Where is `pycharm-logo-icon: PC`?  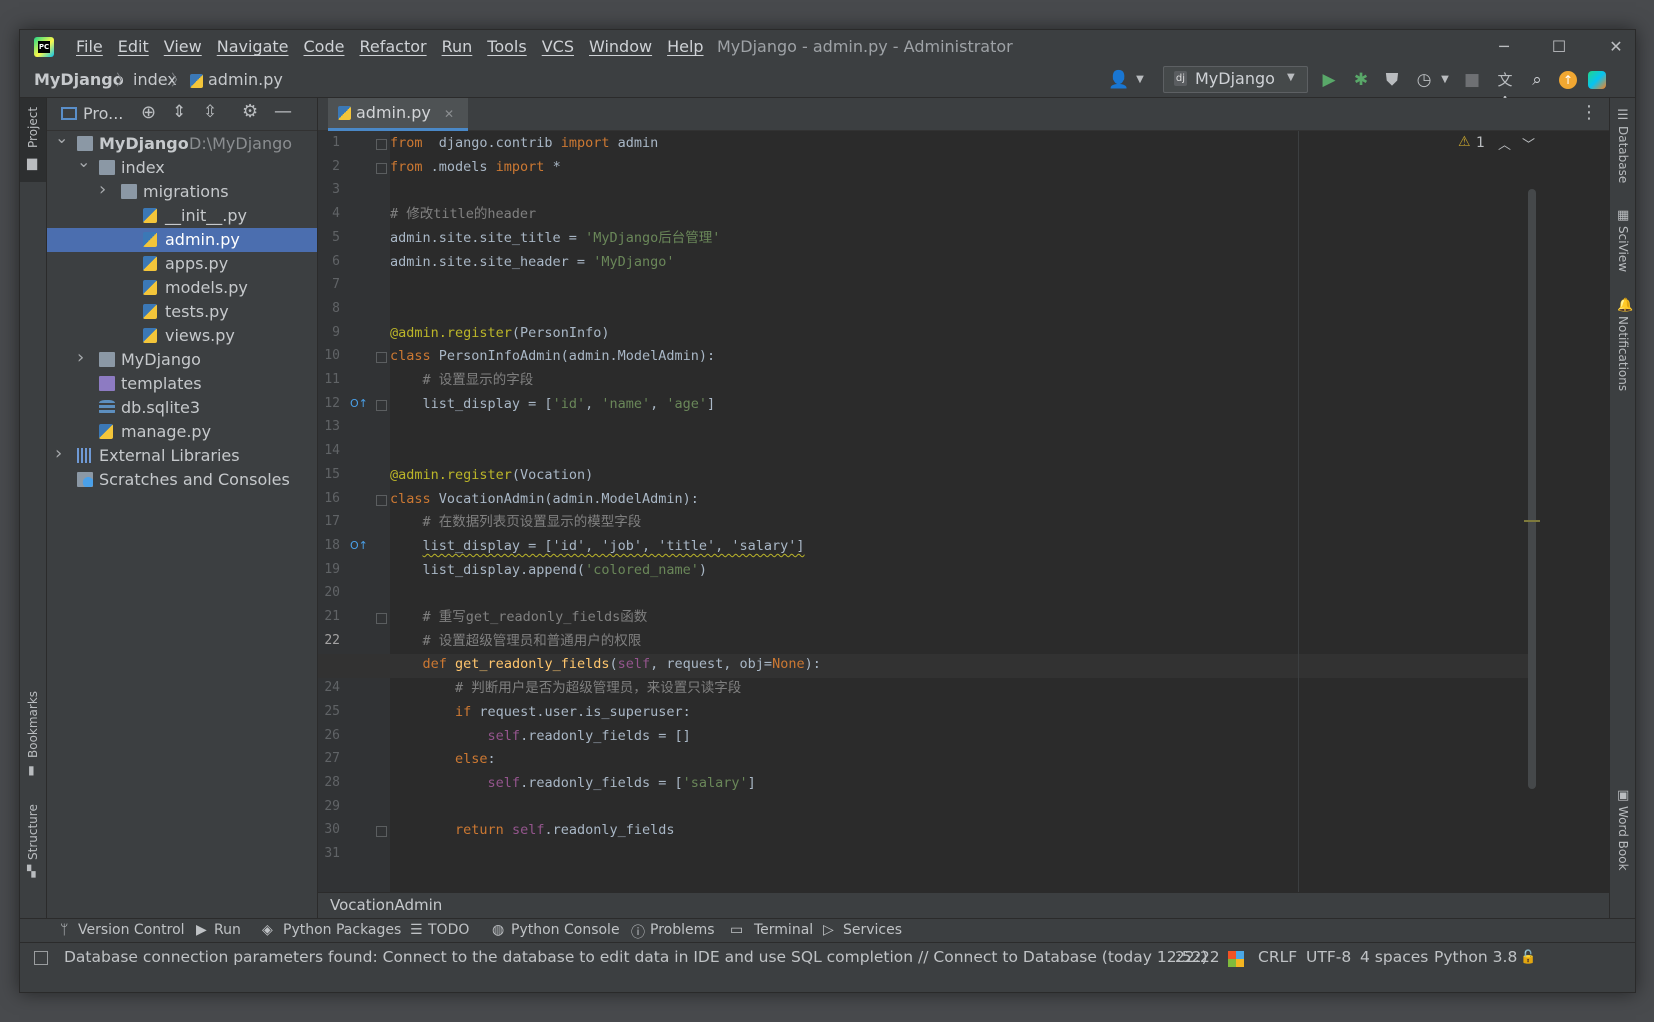
pycharm-logo-icon: PC is located at coordinates (44, 47).